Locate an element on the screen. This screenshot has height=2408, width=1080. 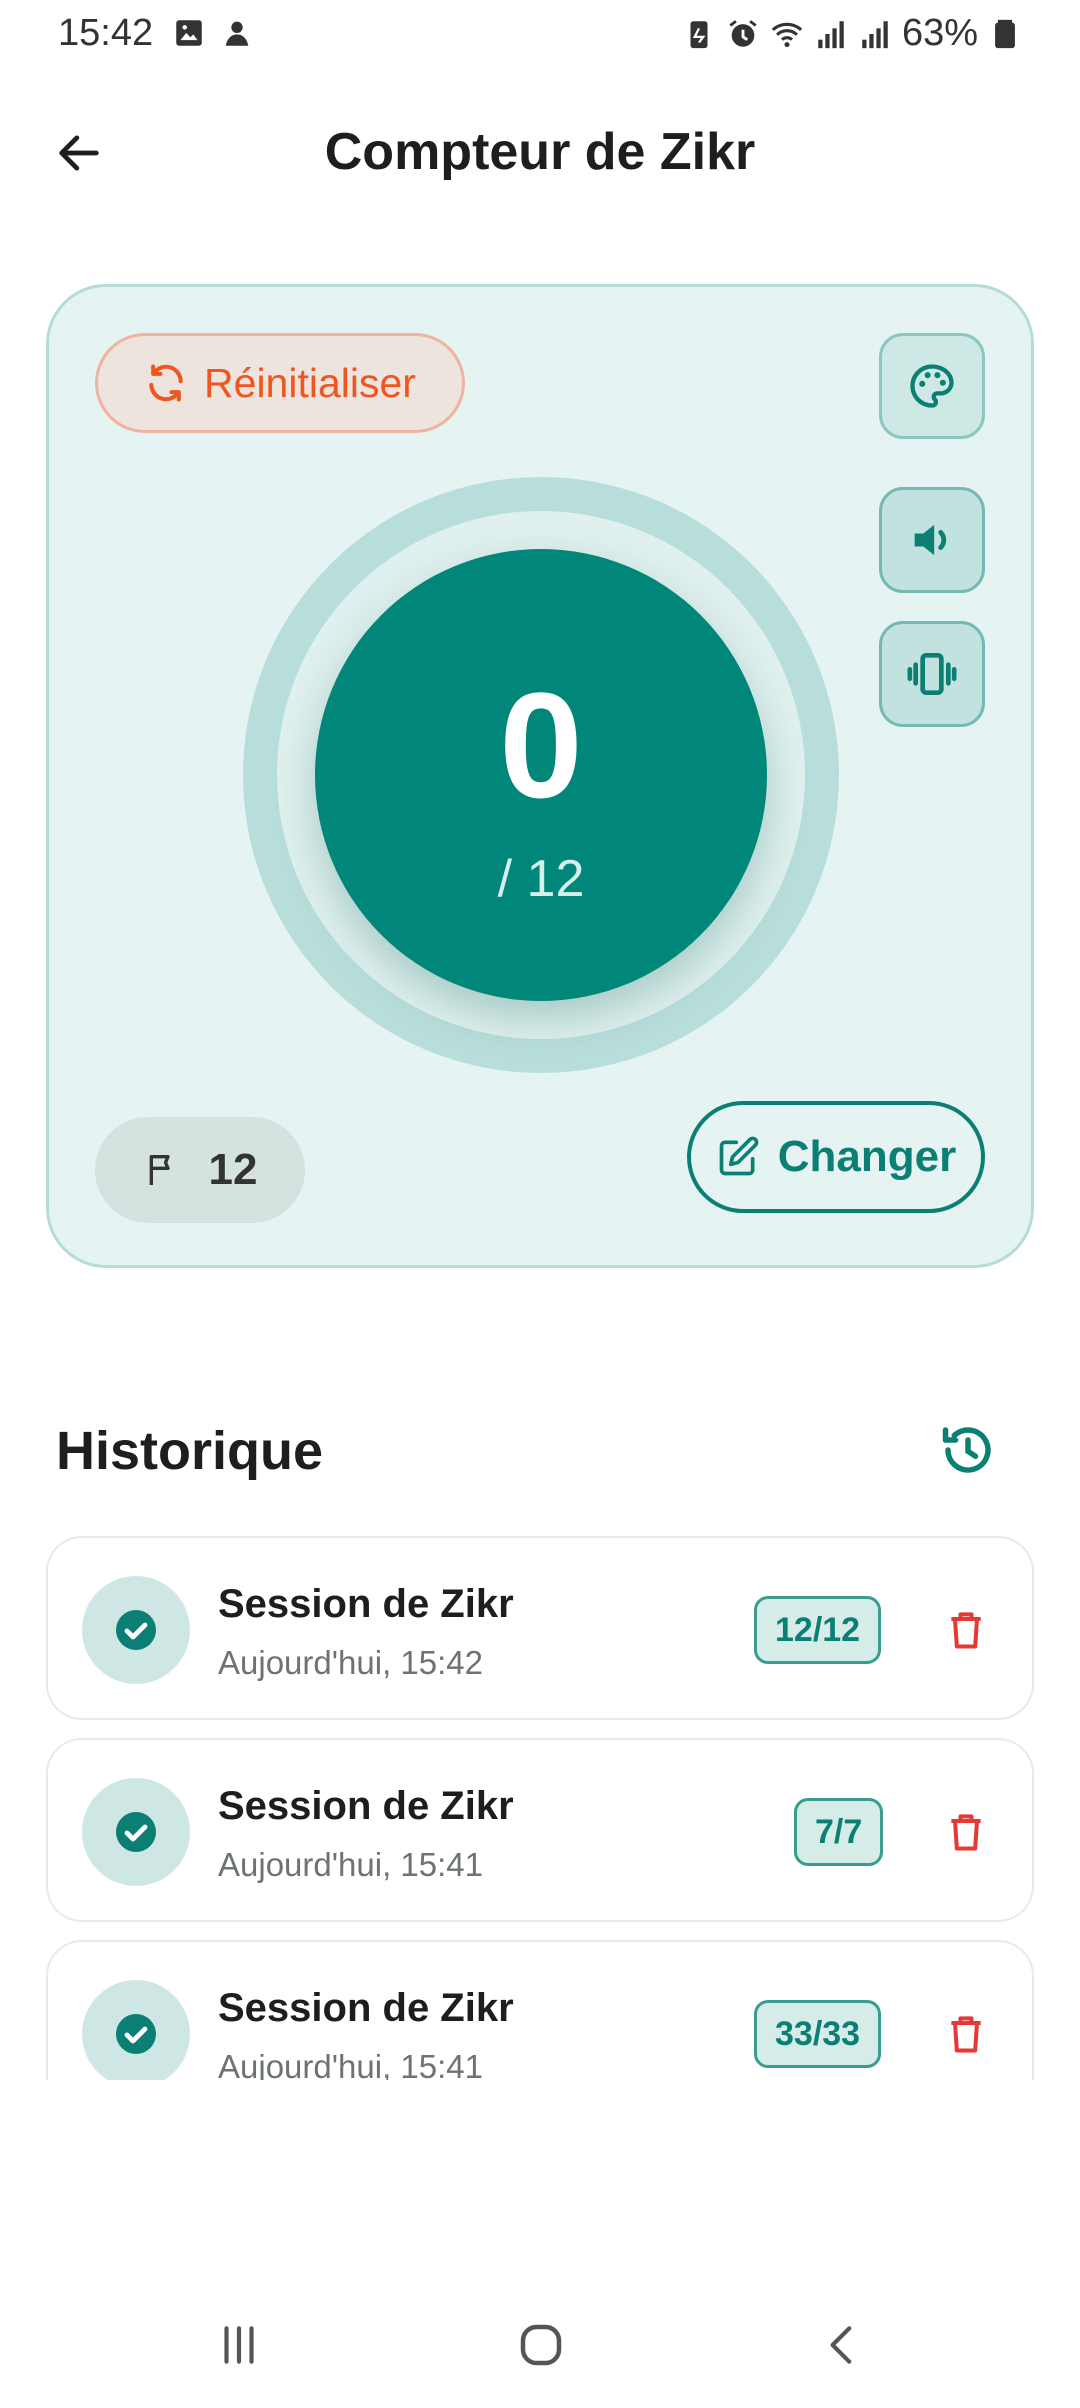
history-item: Session de Zikr Aujourd'hui, 15:41 33/33 is located at coordinates (540, 2010).